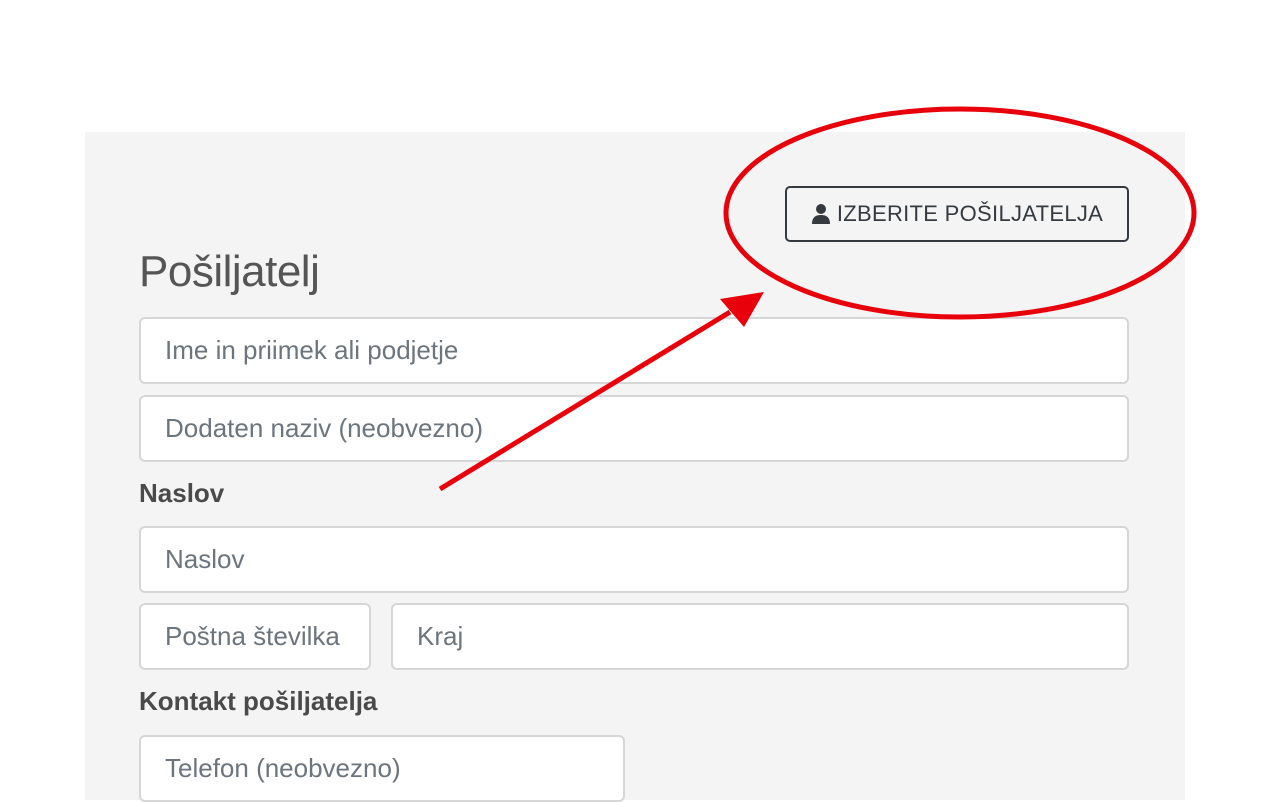 The image size is (1280, 802). What do you see at coordinates (760, 636) in the screenshot?
I see `city-input` at bounding box center [760, 636].